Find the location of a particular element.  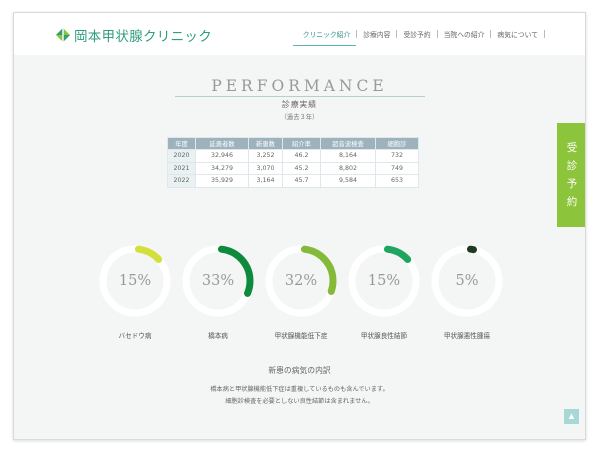

table-header-row: 年度 延患者数 新患数 紹介率 超音波検査 細胞診 is located at coordinates (293, 143).